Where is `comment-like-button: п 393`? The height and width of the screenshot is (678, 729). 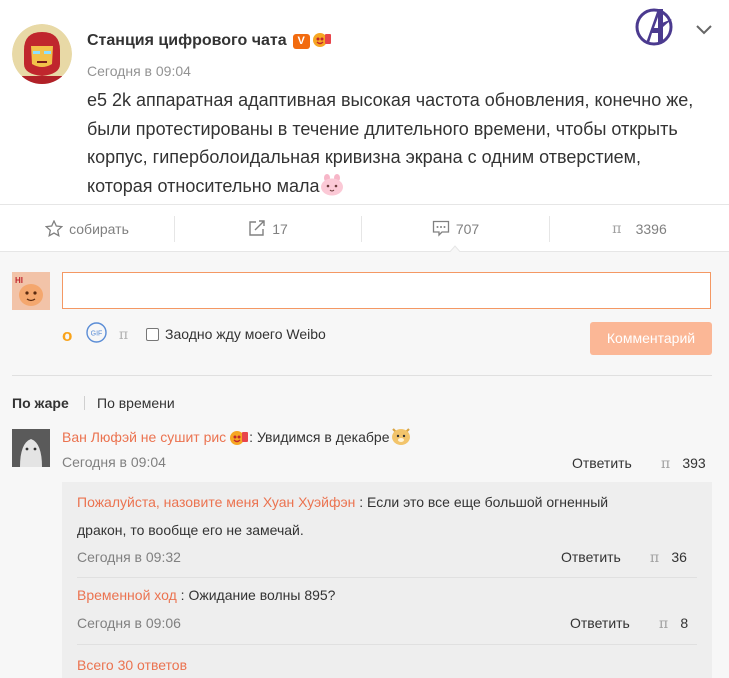 comment-like-button: п 393 is located at coordinates (683, 463).